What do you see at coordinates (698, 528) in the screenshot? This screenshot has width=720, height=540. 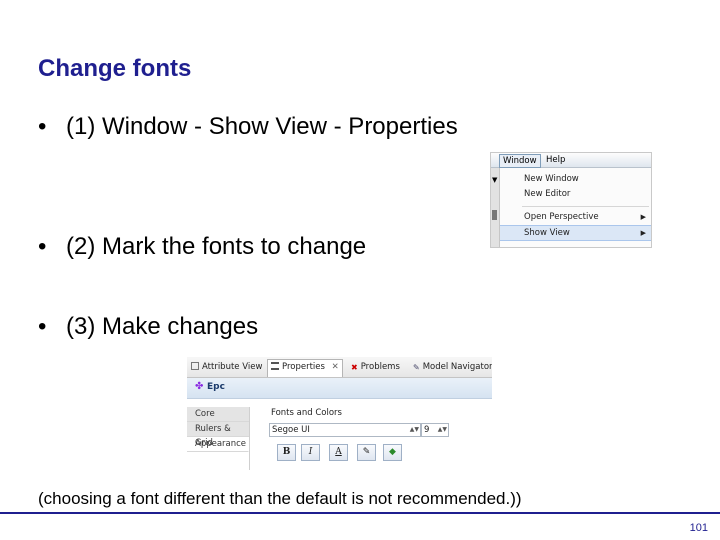 I see `page-number: 101` at bounding box center [698, 528].